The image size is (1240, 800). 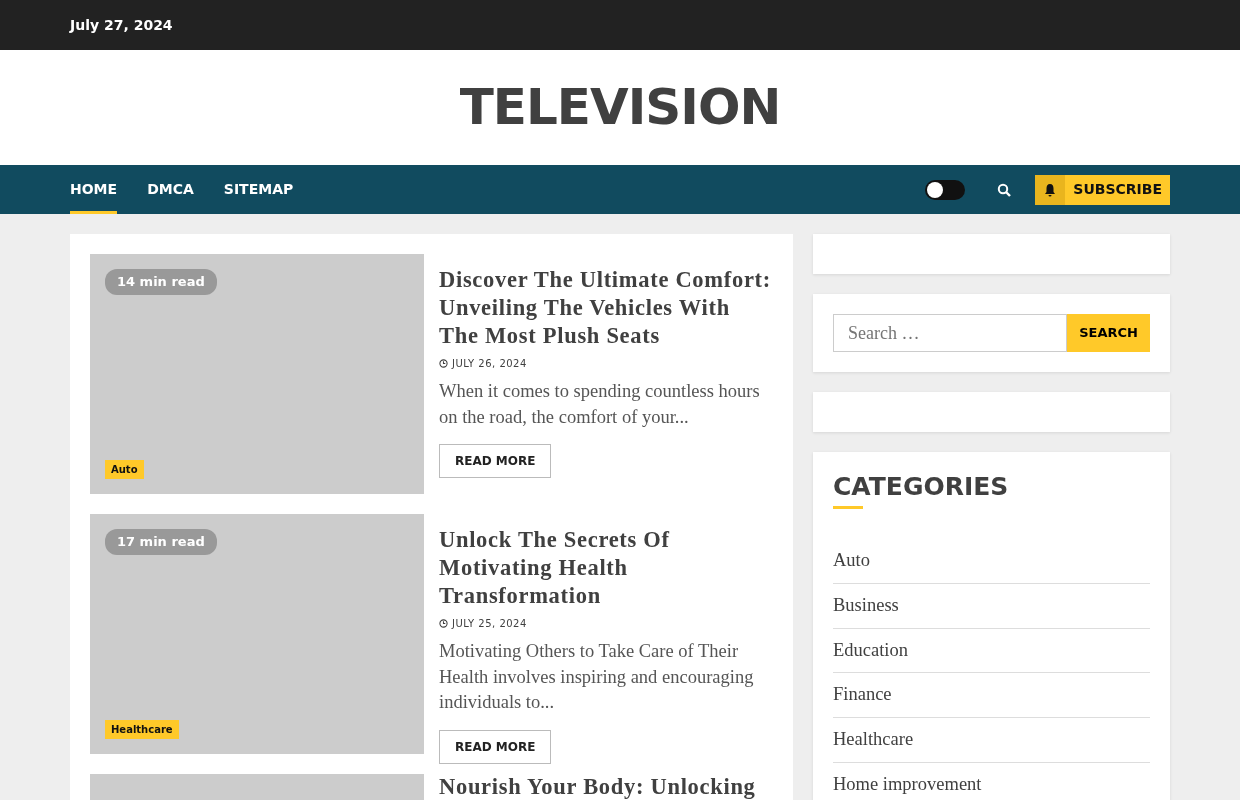 What do you see at coordinates (606, 308) in the screenshot?
I see `post-title: Discover The Ultimate Comfort: Unveiling The Vehicles With The Most Plush Seats` at bounding box center [606, 308].